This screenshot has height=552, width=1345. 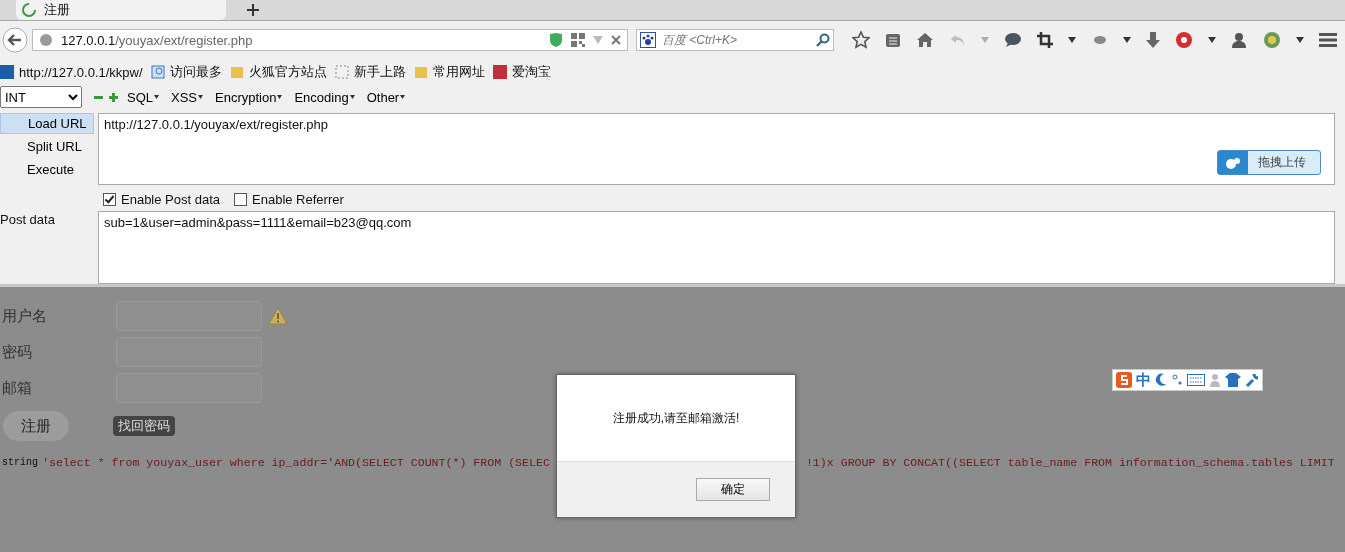 I want to click on search-field: 百度 <Ctrl+K>, so click(x=736, y=40).